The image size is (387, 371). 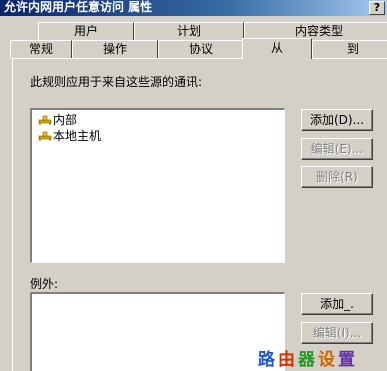 I want to click on remove-source-button: 删除(R), so click(x=337, y=177).